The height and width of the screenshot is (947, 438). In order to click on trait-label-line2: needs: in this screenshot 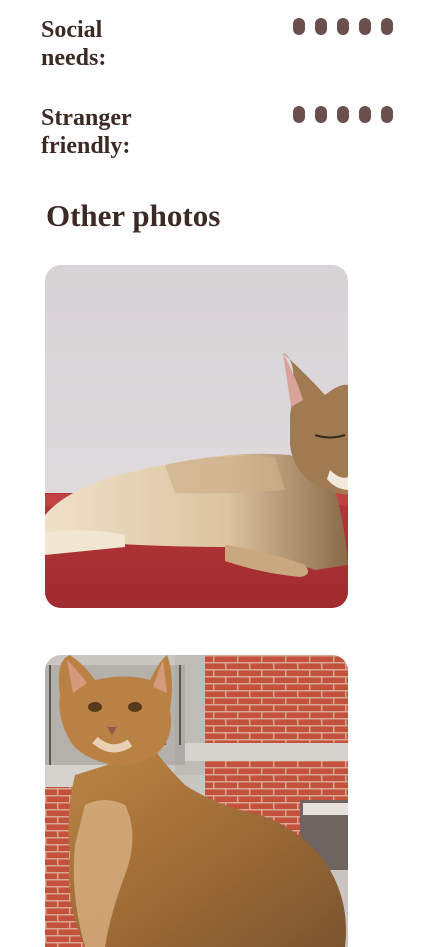, I will do `click(74, 58)`.